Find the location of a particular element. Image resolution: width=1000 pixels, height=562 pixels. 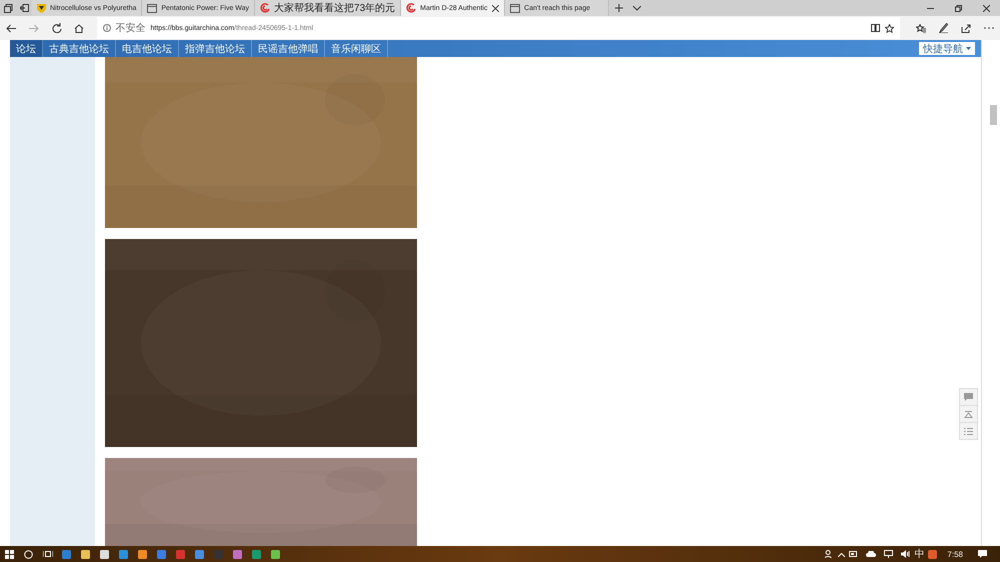

favorites-icon is located at coordinates (921, 28).